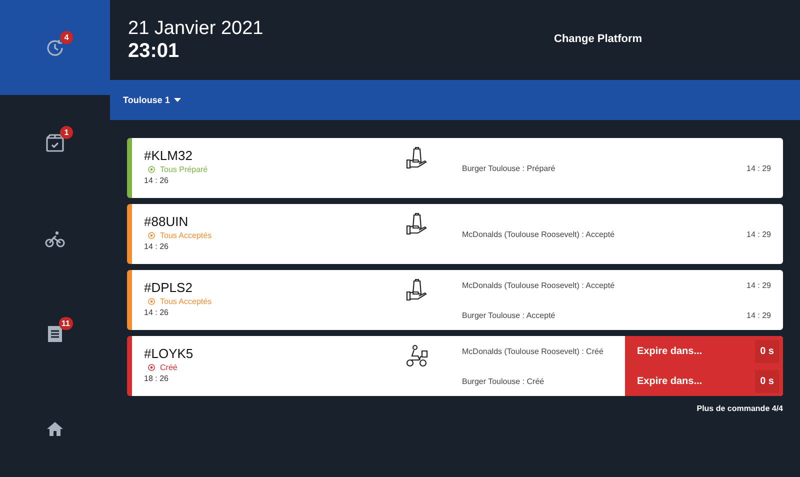 The image size is (800, 477). I want to click on order-status: Tous Préparé, so click(184, 169).